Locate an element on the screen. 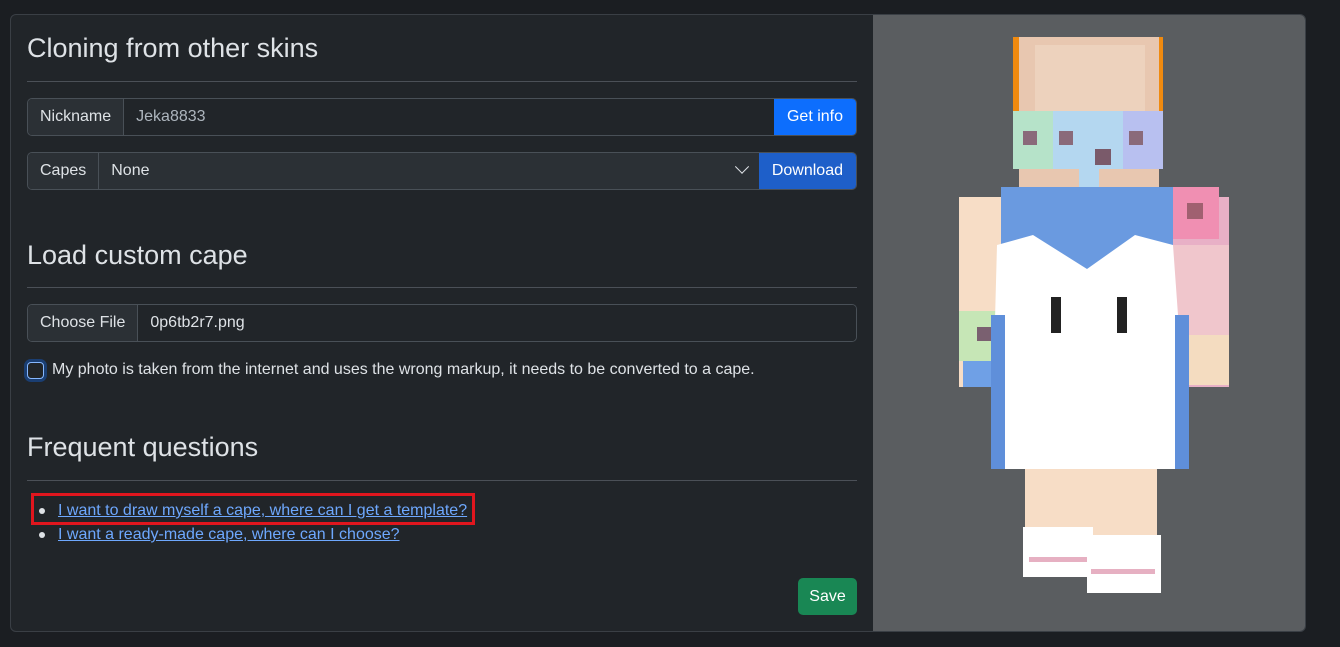 This screenshot has width=1340, height=647. file-group: Choose File 0p6tb2r7.png is located at coordinates (442, 323).